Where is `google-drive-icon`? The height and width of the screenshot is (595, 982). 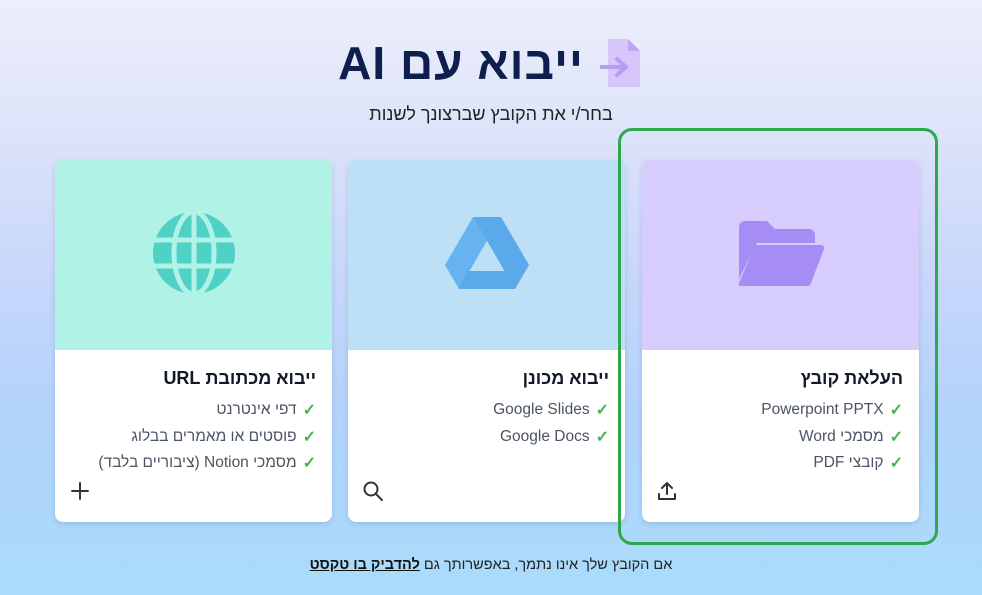 google-drive-icon is located at coordinates (487, 255).